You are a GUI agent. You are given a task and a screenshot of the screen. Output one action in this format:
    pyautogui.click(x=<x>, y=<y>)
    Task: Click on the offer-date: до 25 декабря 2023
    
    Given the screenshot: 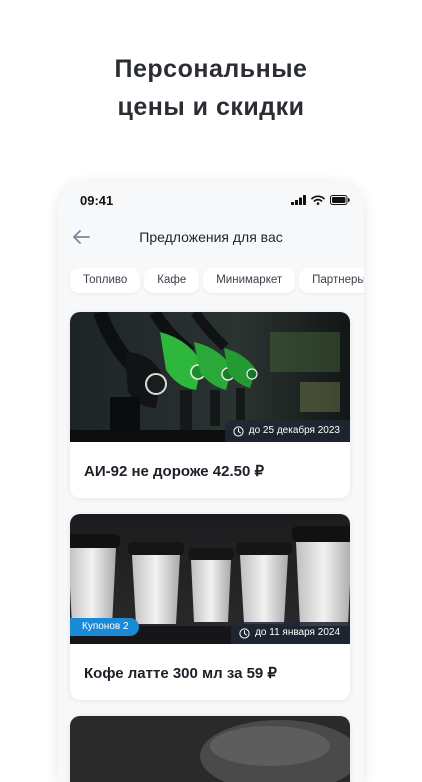 What is the action you would take?
    pyautogui.click(x=294, y=430)
    